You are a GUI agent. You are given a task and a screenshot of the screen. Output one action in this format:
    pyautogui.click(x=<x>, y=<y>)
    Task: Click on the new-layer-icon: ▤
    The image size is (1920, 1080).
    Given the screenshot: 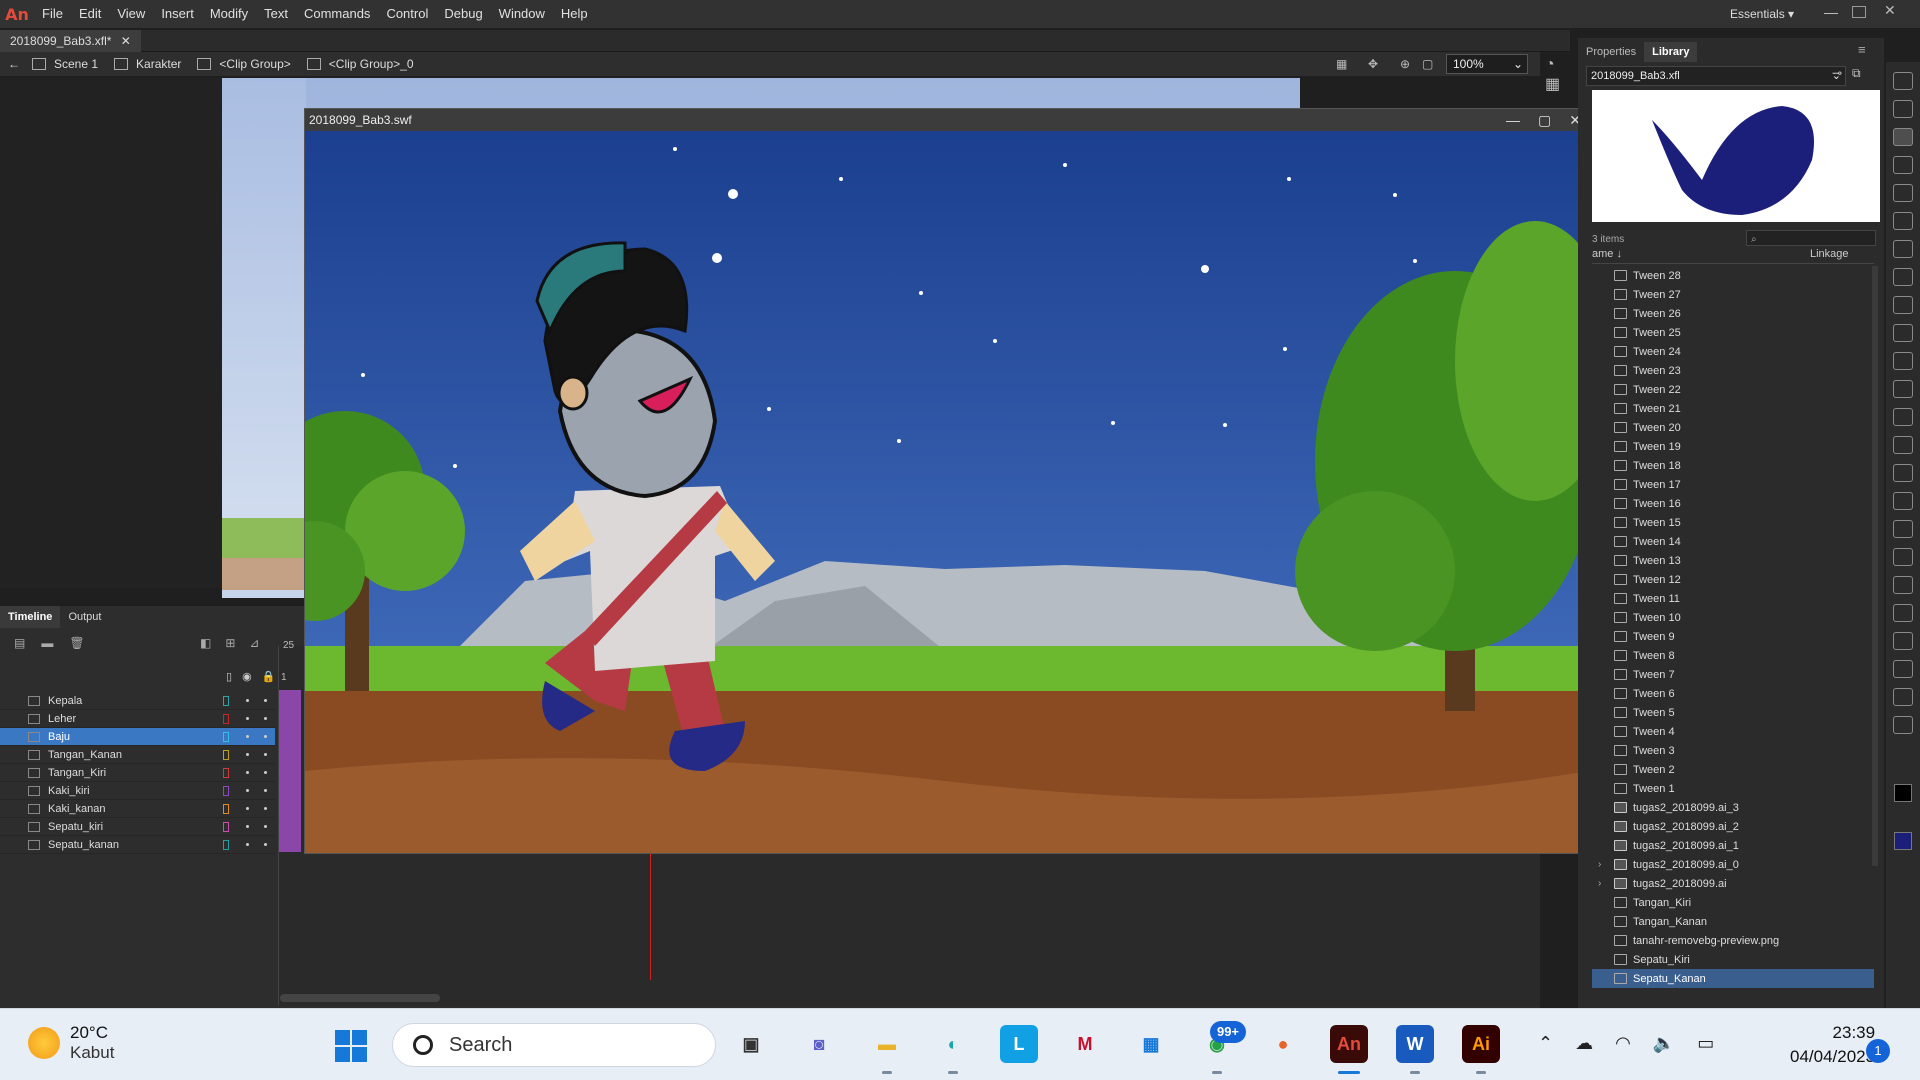 What is the action you would take?
    pyautogui.click(x=19, y=643)
    